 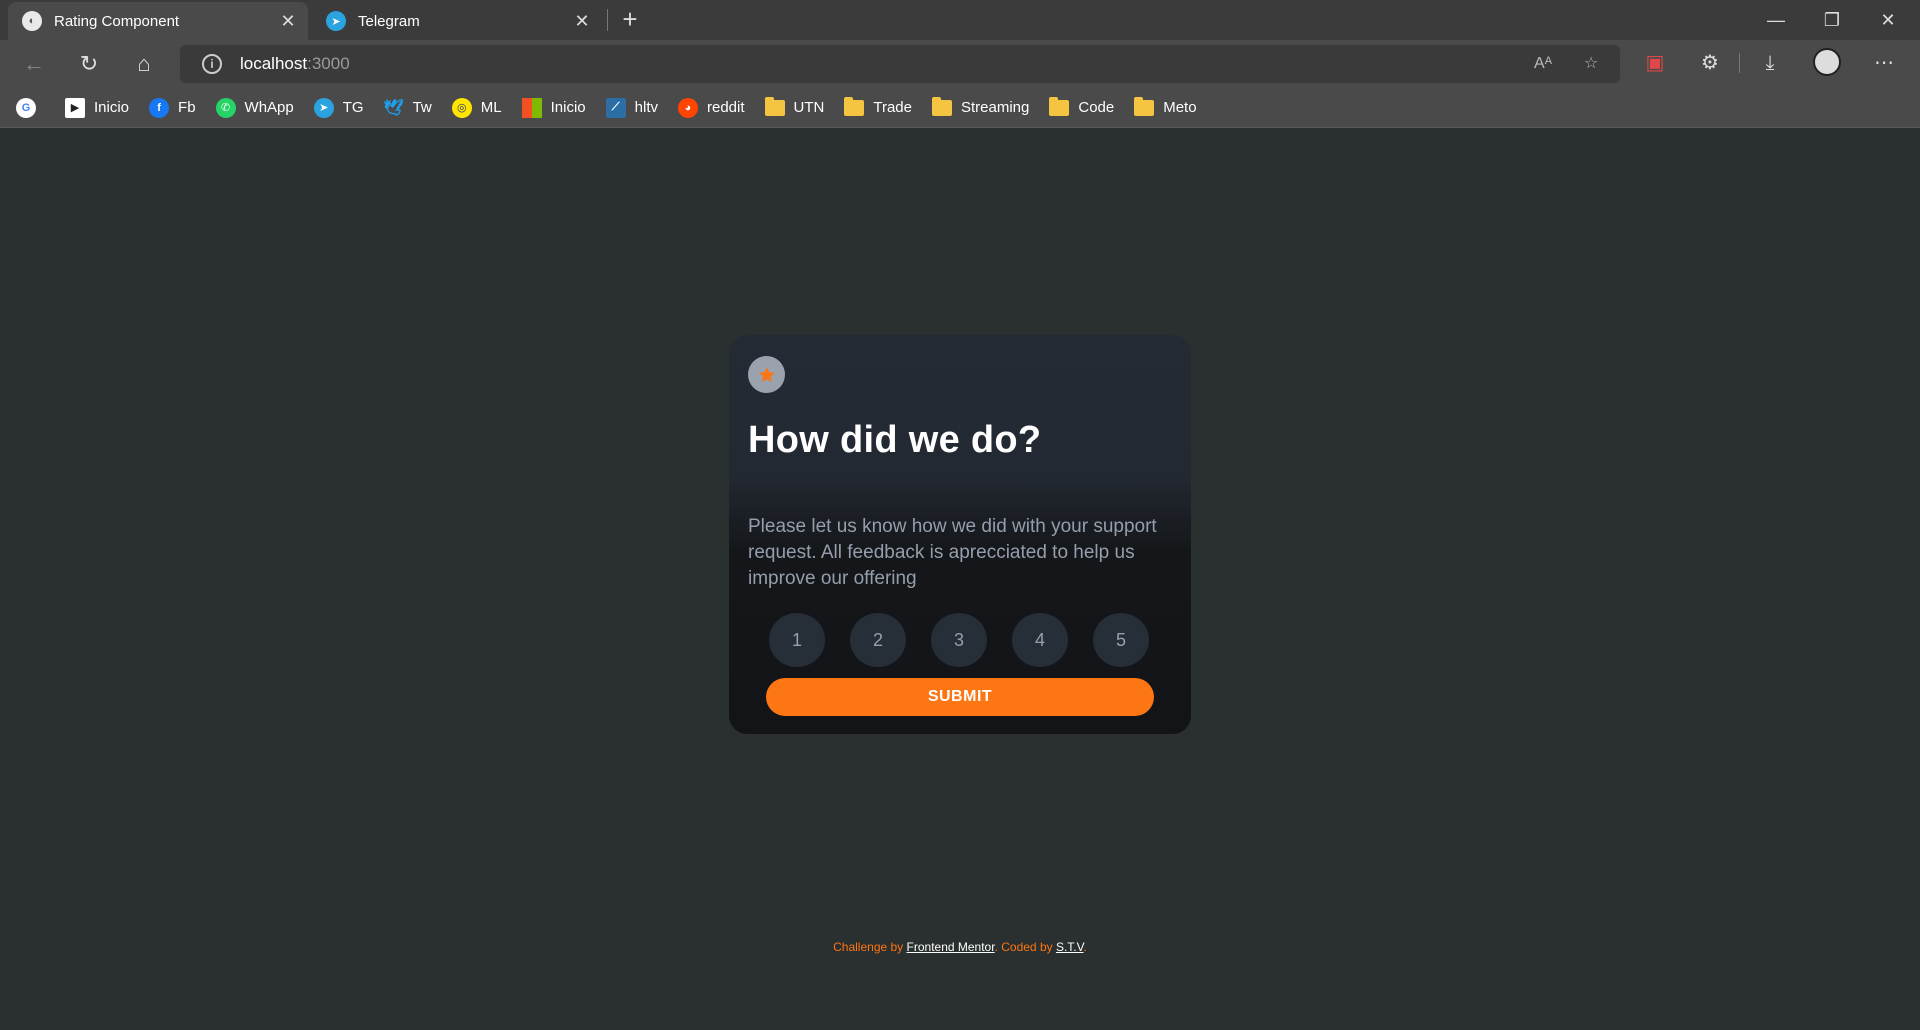 I want to click on minimize-icon: —, so click(x=1776, y=20).